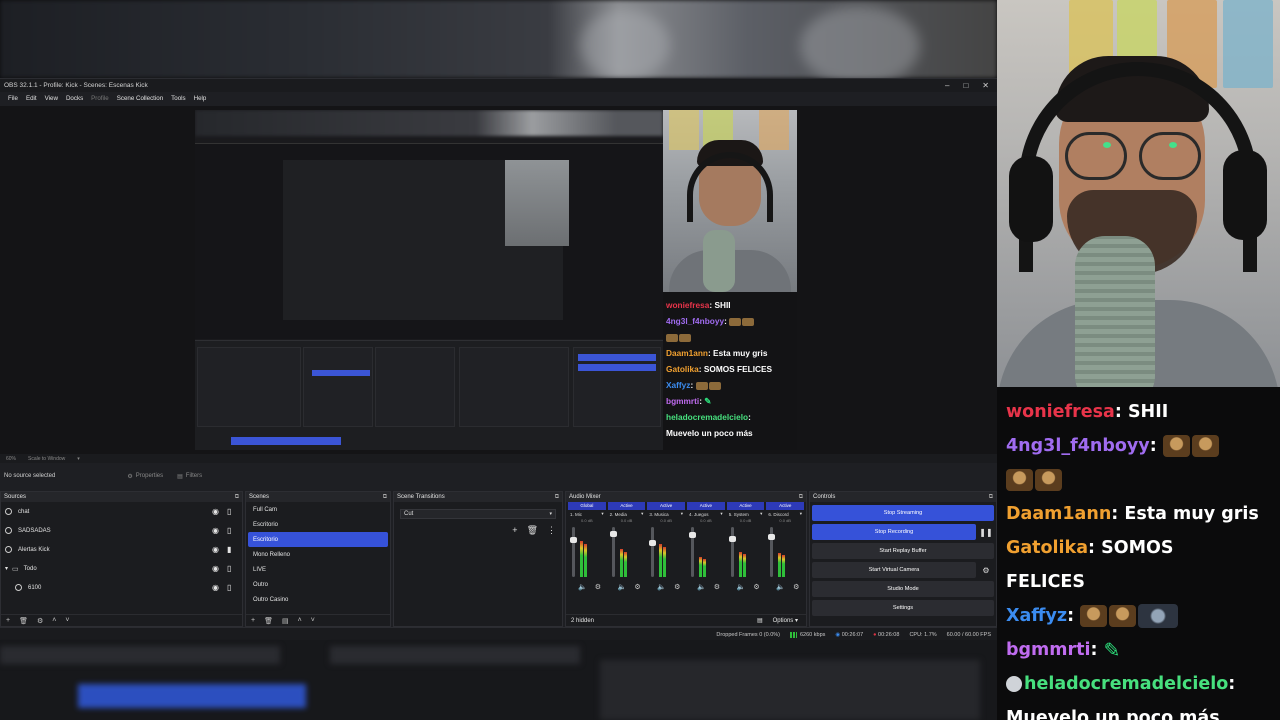  I want to click on menu-docks: Docks, so click(74, 98).